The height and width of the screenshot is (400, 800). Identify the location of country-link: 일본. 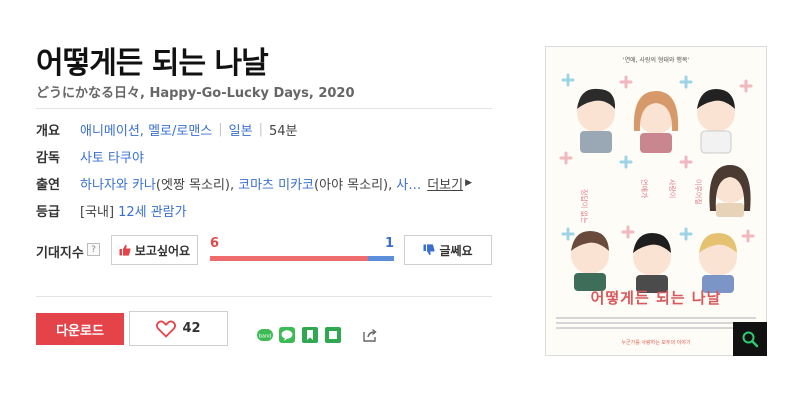
(241, 129).